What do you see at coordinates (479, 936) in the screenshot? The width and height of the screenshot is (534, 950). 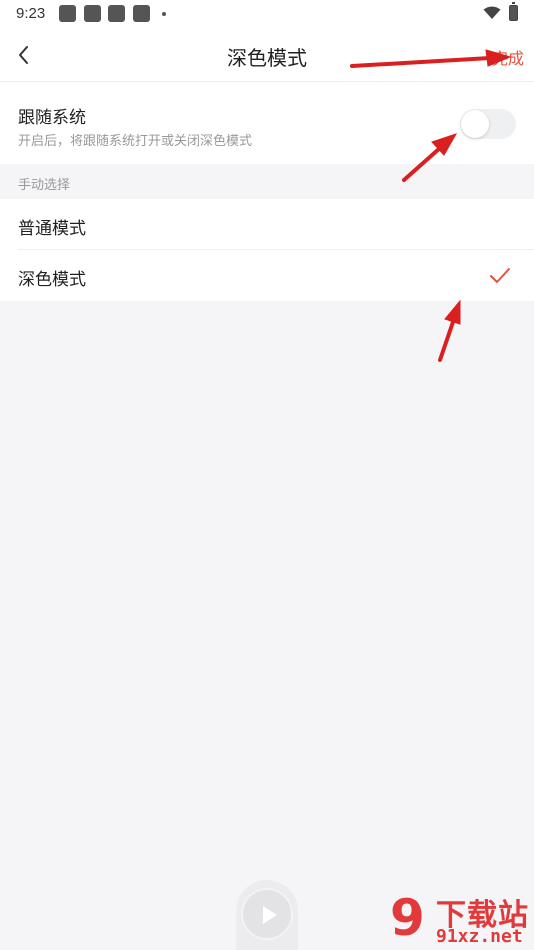 I see `watermark-url: 91xz.net` at bounding box center [479, 936].